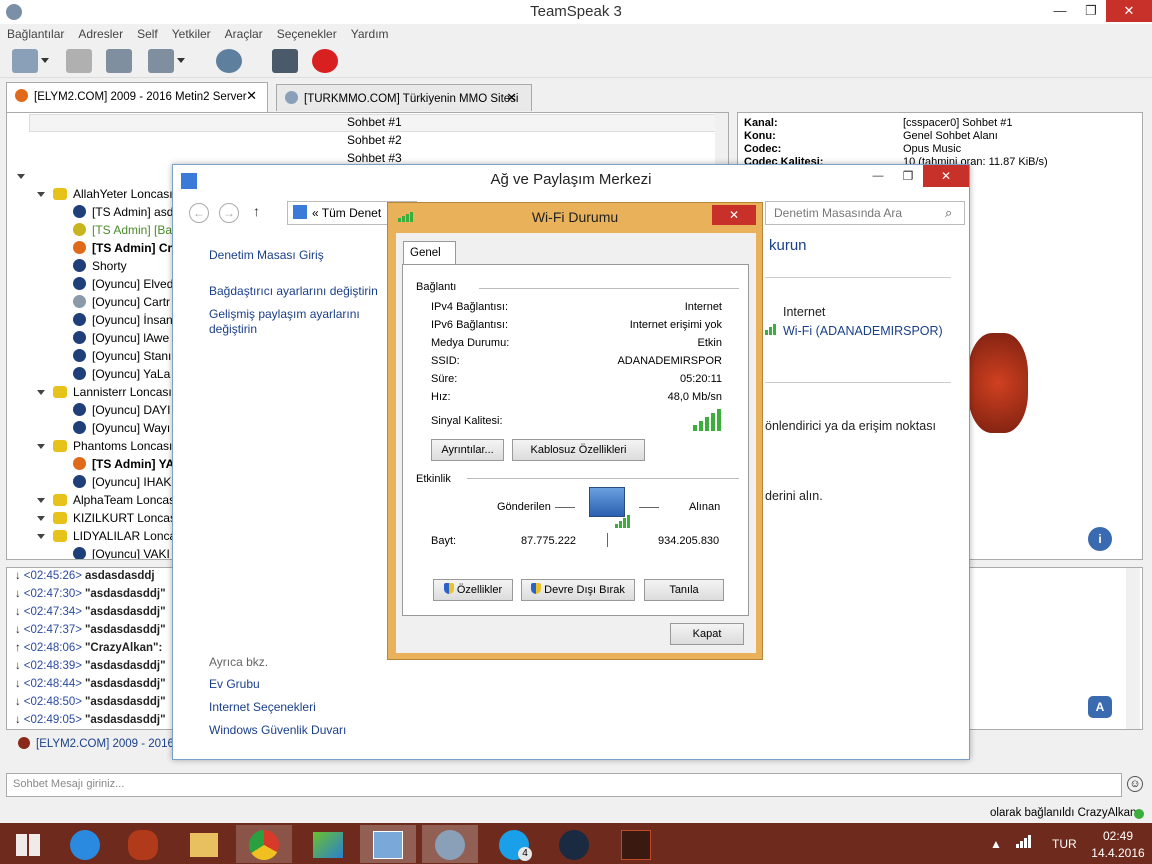 Image resolution: width=1152 pixels, height=864 pixels. Describe the element at coordinates (1118, 836) in the screenshot. I see `clock-time: 02:49` at that location.